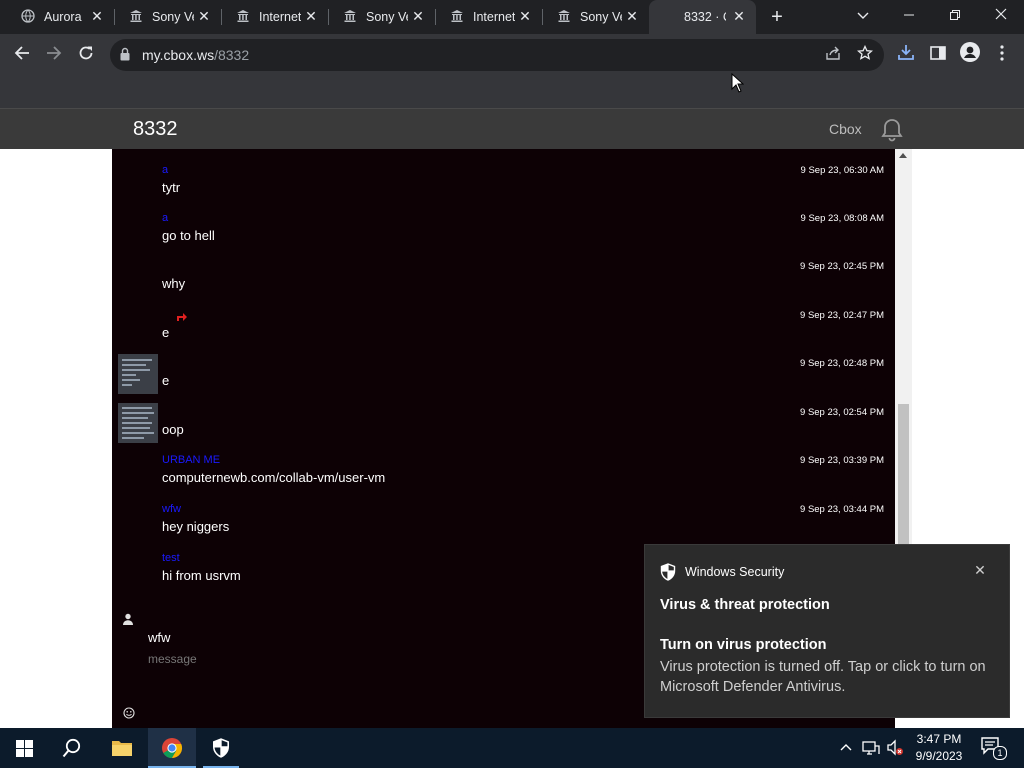 This screenshot has height=768, width=1024. I want to click on arrow-left-icon, so click(21, 53).